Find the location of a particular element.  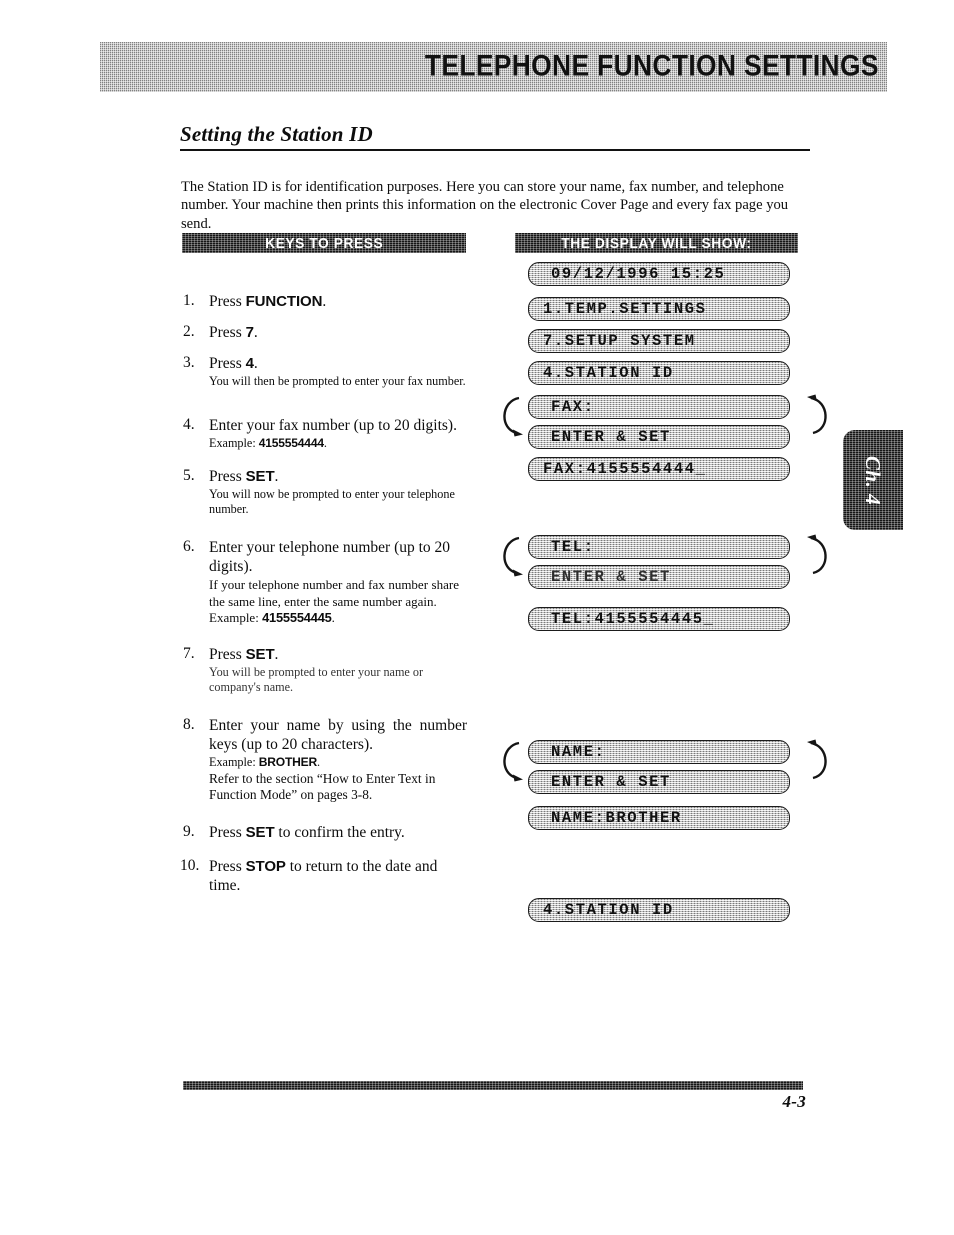

step-9: 9. Press SET to confirm the entry. is located at coordinates (329, 832).